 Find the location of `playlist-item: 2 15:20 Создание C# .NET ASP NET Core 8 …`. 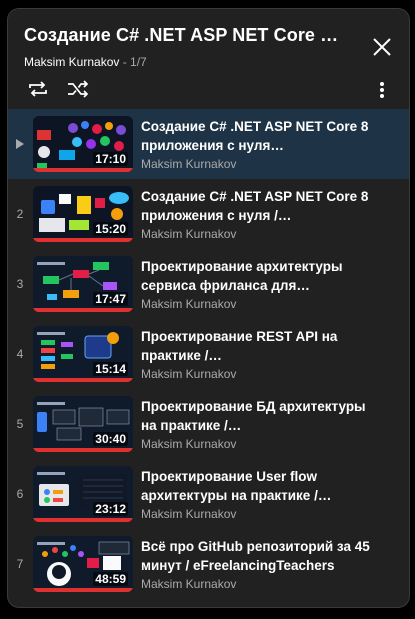

playlist-item: 2 15:20 Создание C# .NET ASP NET Core 8 … is located at coordinates (208, 214).